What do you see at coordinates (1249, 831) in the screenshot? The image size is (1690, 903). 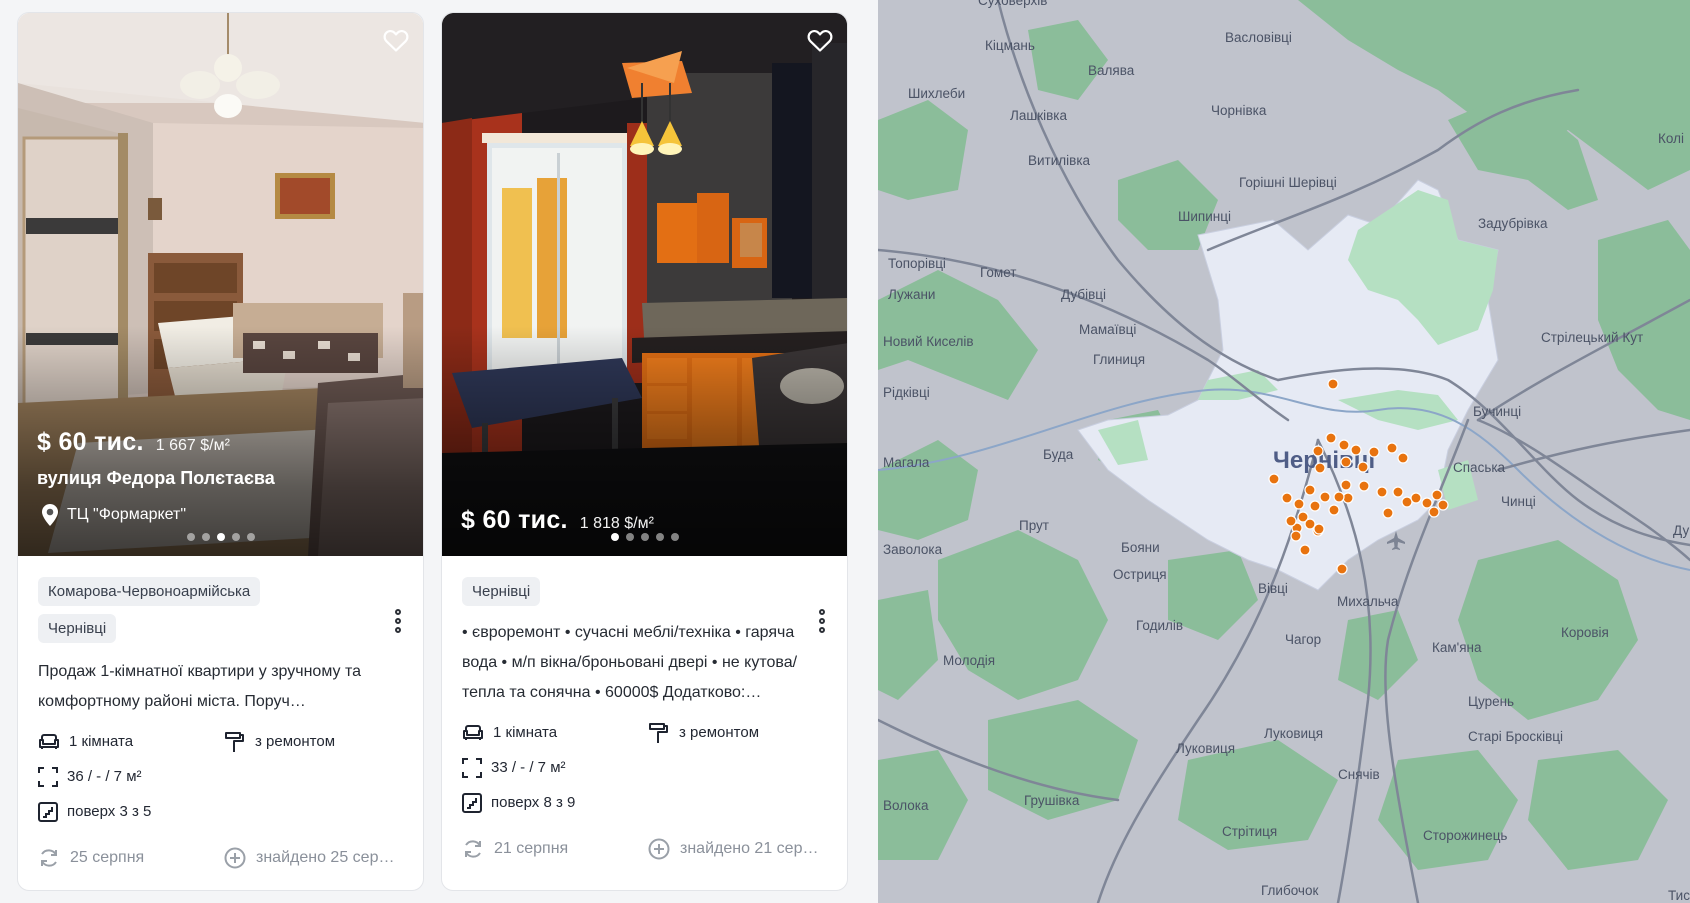 I see `place-label: Стрітиця` at bounding box center [1249, 831].